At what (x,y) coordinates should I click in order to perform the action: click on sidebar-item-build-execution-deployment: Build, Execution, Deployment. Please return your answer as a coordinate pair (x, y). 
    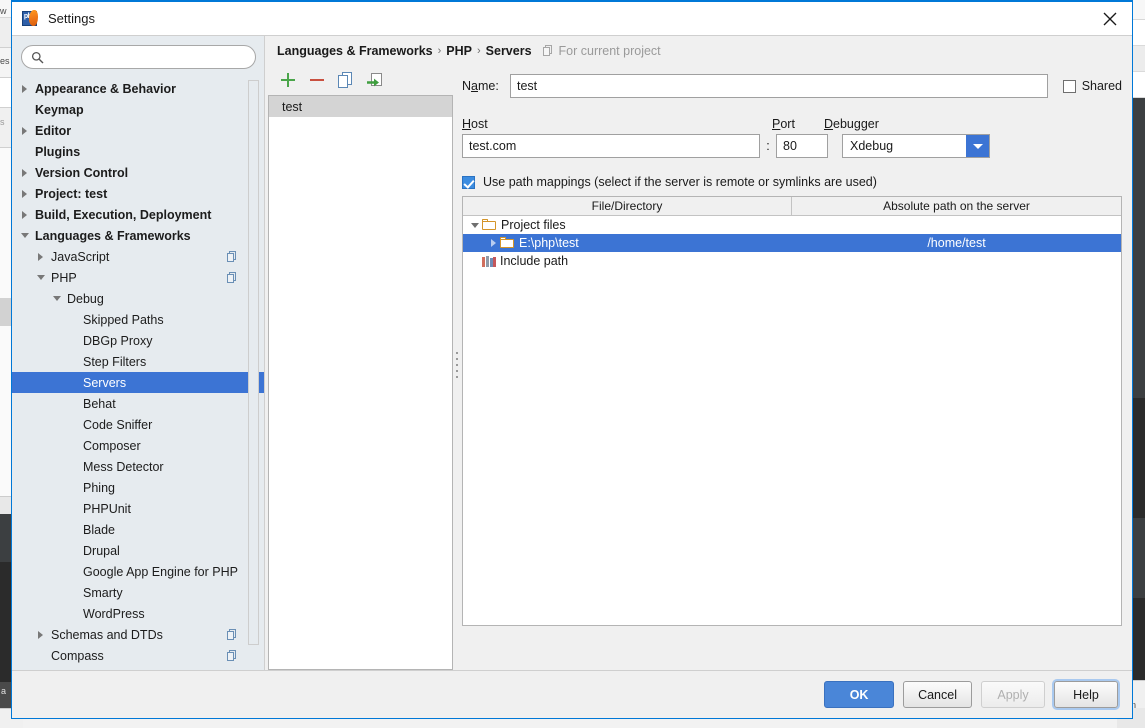
    Looking at the image, I should click on (138, 214).